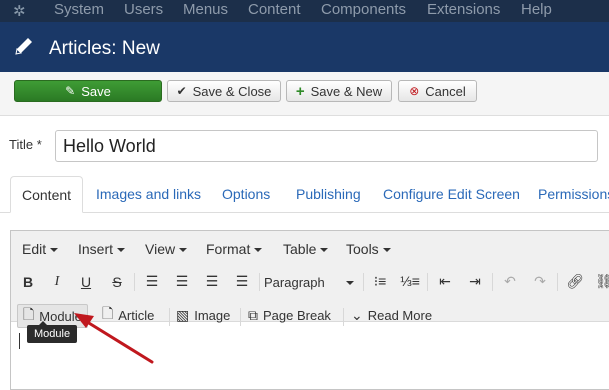  Describe the element at coordinates (573, 194) in the screenshot. I see `tab-permissions: Permissions` at that location.